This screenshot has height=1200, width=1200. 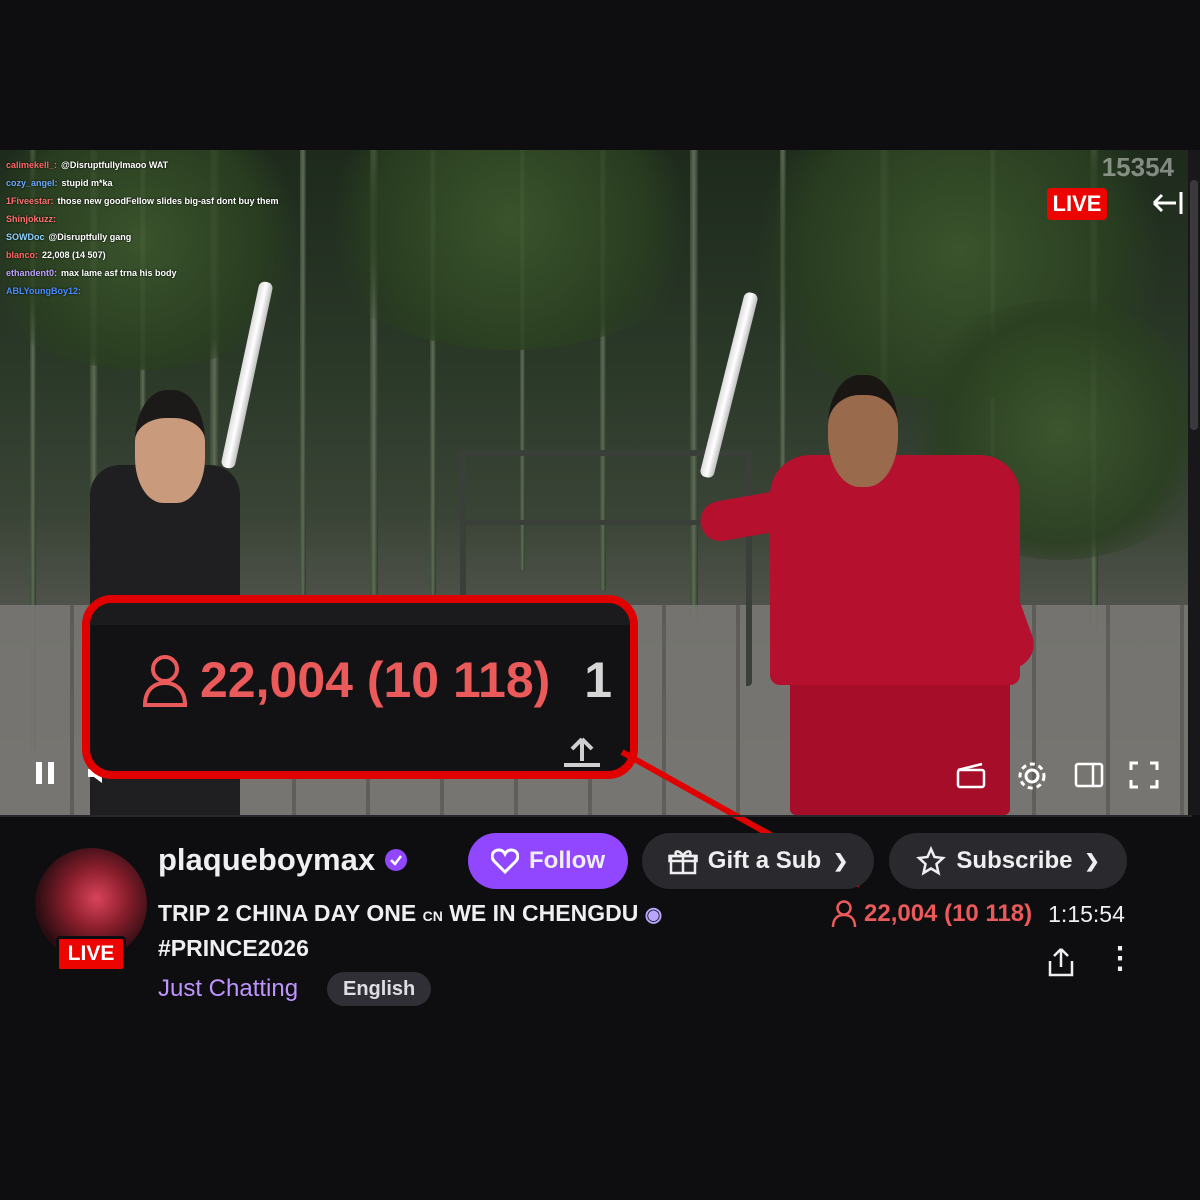 I want to click on category-link: Just Chatting, so click(x=228, y=989).